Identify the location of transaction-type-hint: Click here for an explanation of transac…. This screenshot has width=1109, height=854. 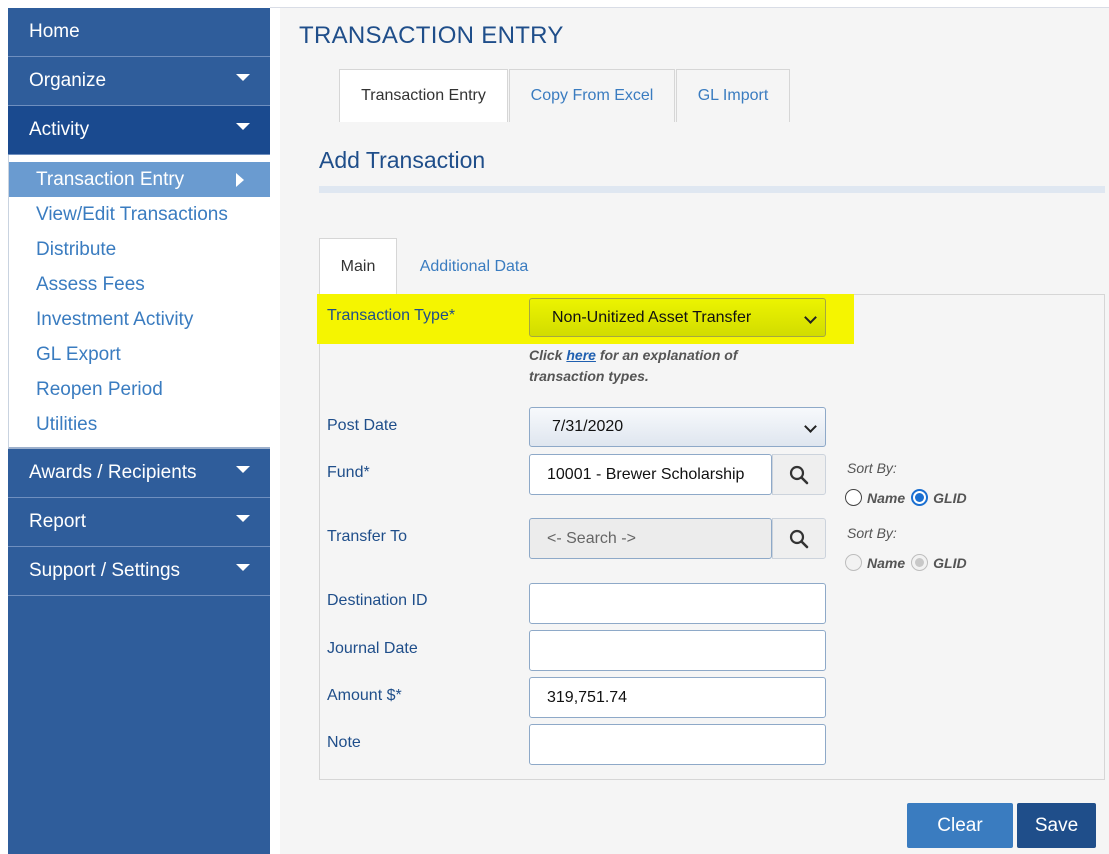
(649, 366).